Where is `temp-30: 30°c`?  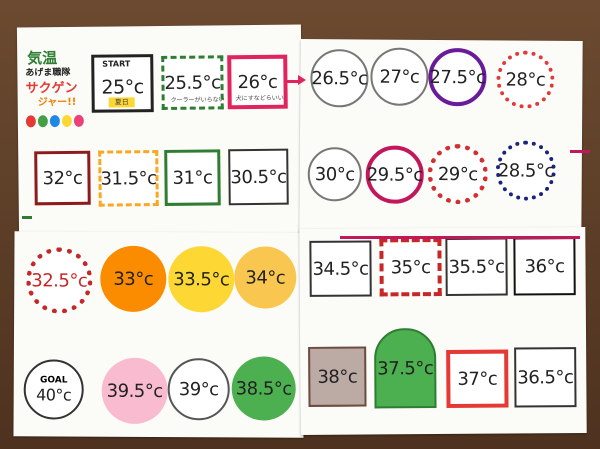 temp-30: 30°c is located at coordinates (334, 174).